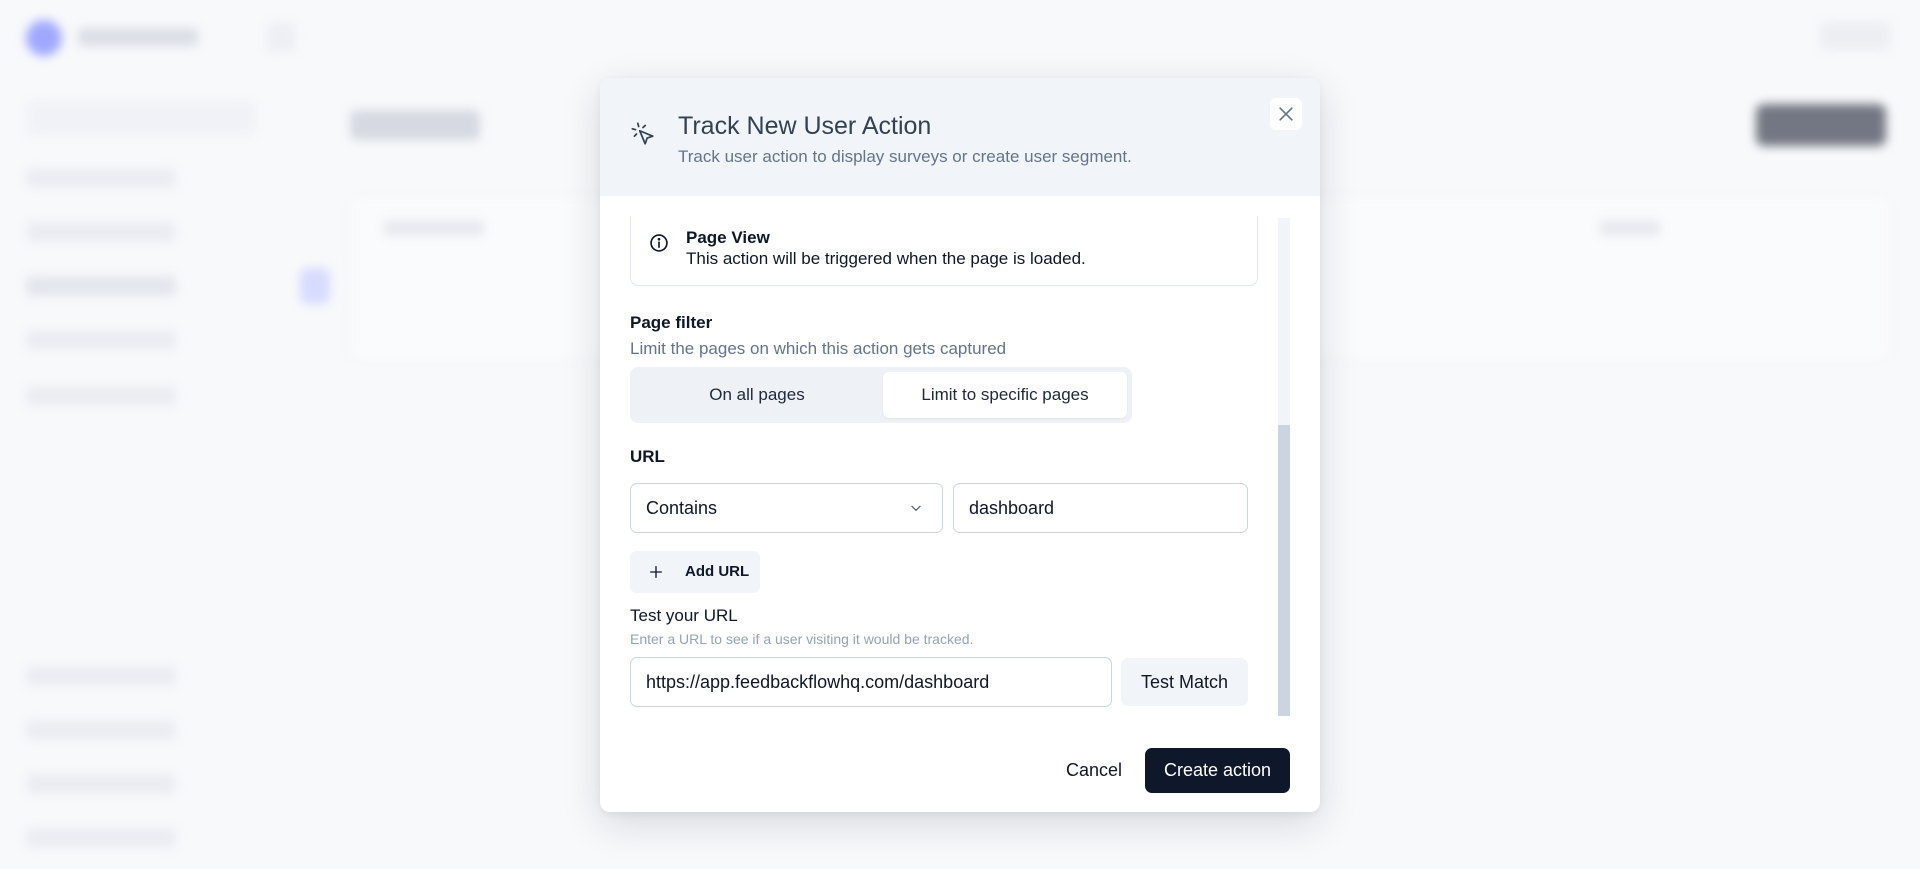 This screenshot has height=869, width=1920. Describe the element at coordinates (717, 571) in the screenshot. I see `add-url-label: Add URL` at that location.